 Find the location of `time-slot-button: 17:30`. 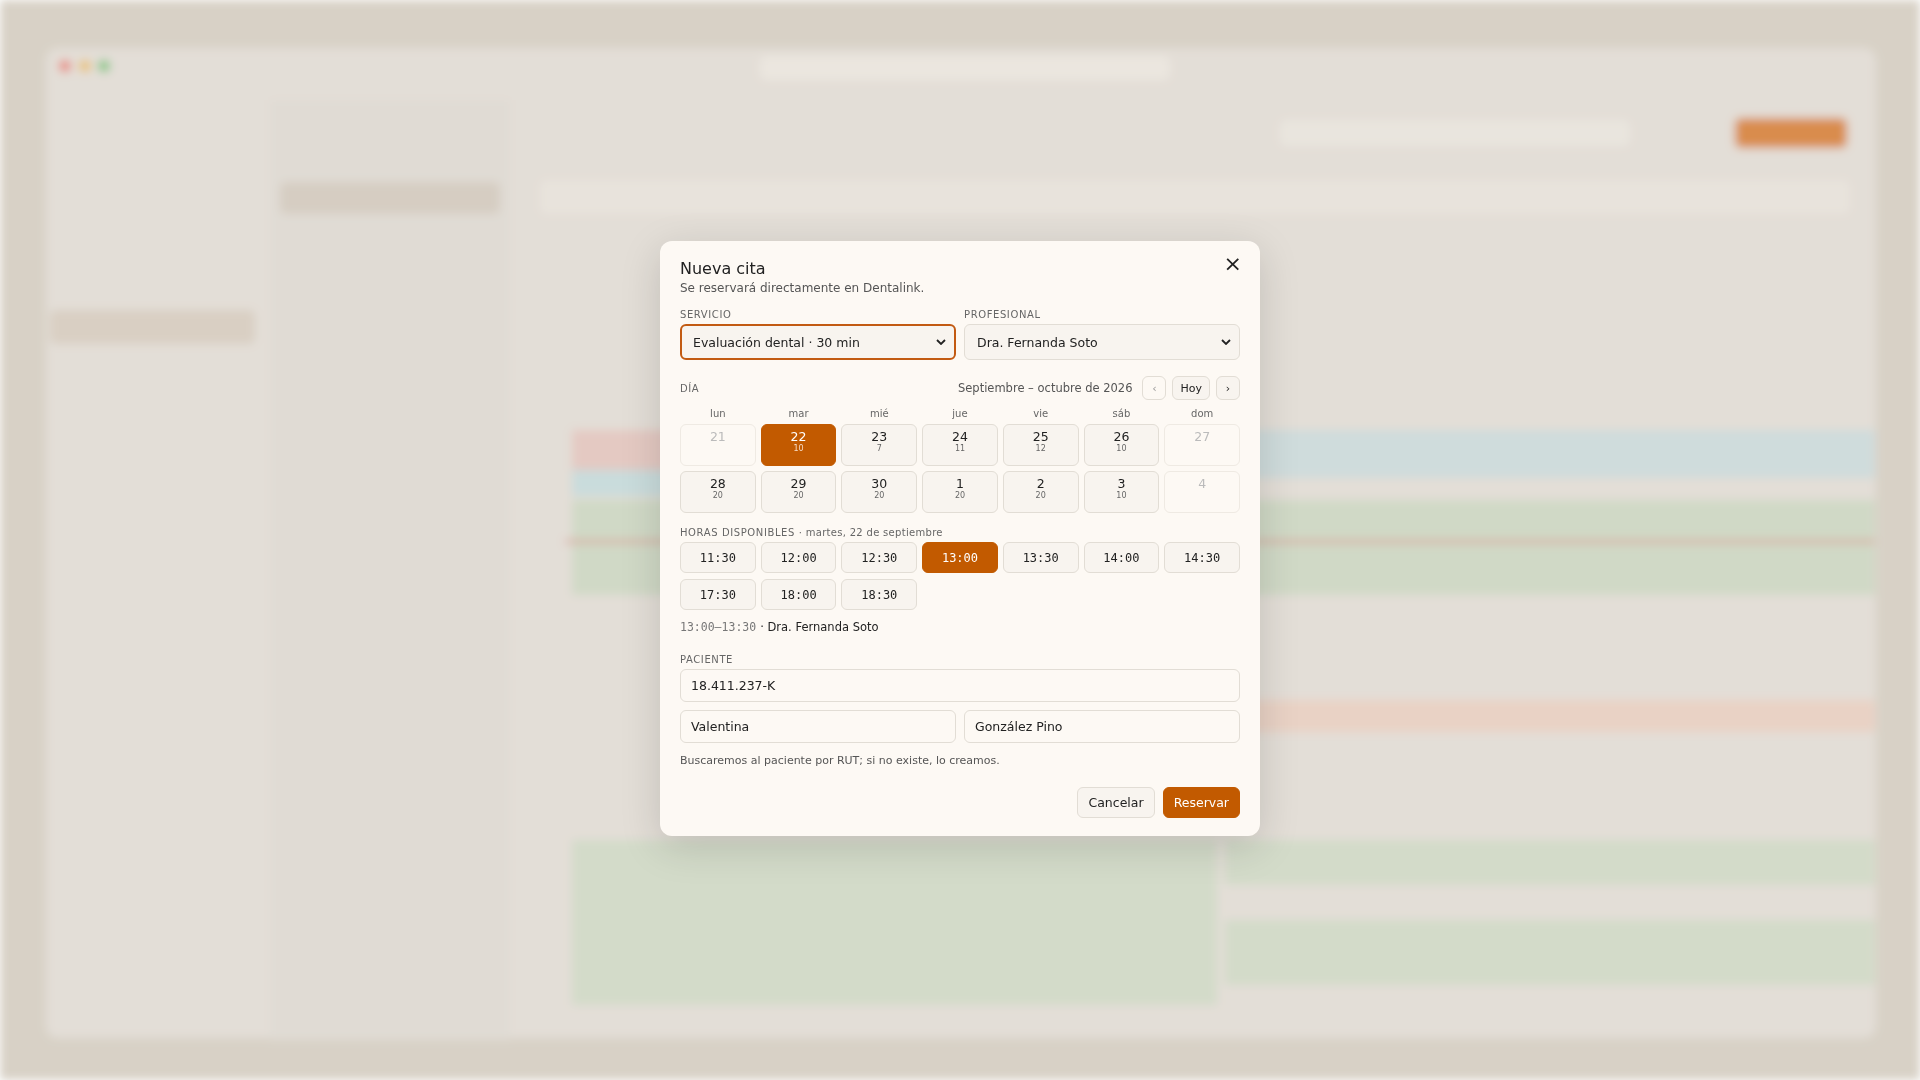

time-slot-button: 17:30 is located at coordinates (718, 594).